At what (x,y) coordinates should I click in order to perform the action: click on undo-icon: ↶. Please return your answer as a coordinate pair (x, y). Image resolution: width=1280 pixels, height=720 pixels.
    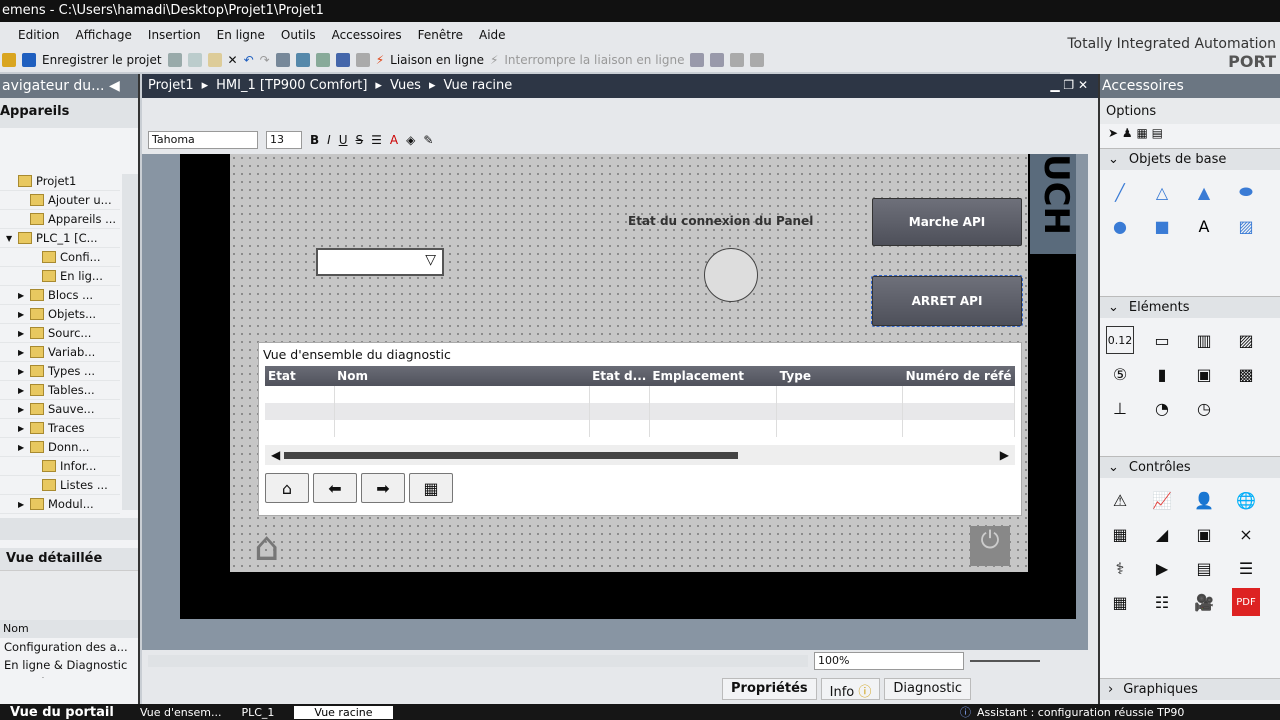
    Looking at the image, I should click on (249, 60).